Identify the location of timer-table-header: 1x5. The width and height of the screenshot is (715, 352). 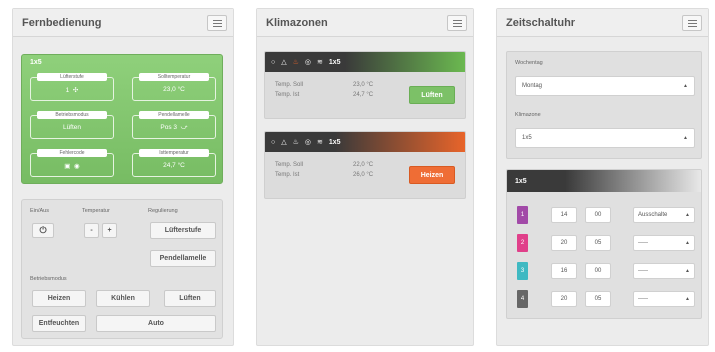
(604, 181).